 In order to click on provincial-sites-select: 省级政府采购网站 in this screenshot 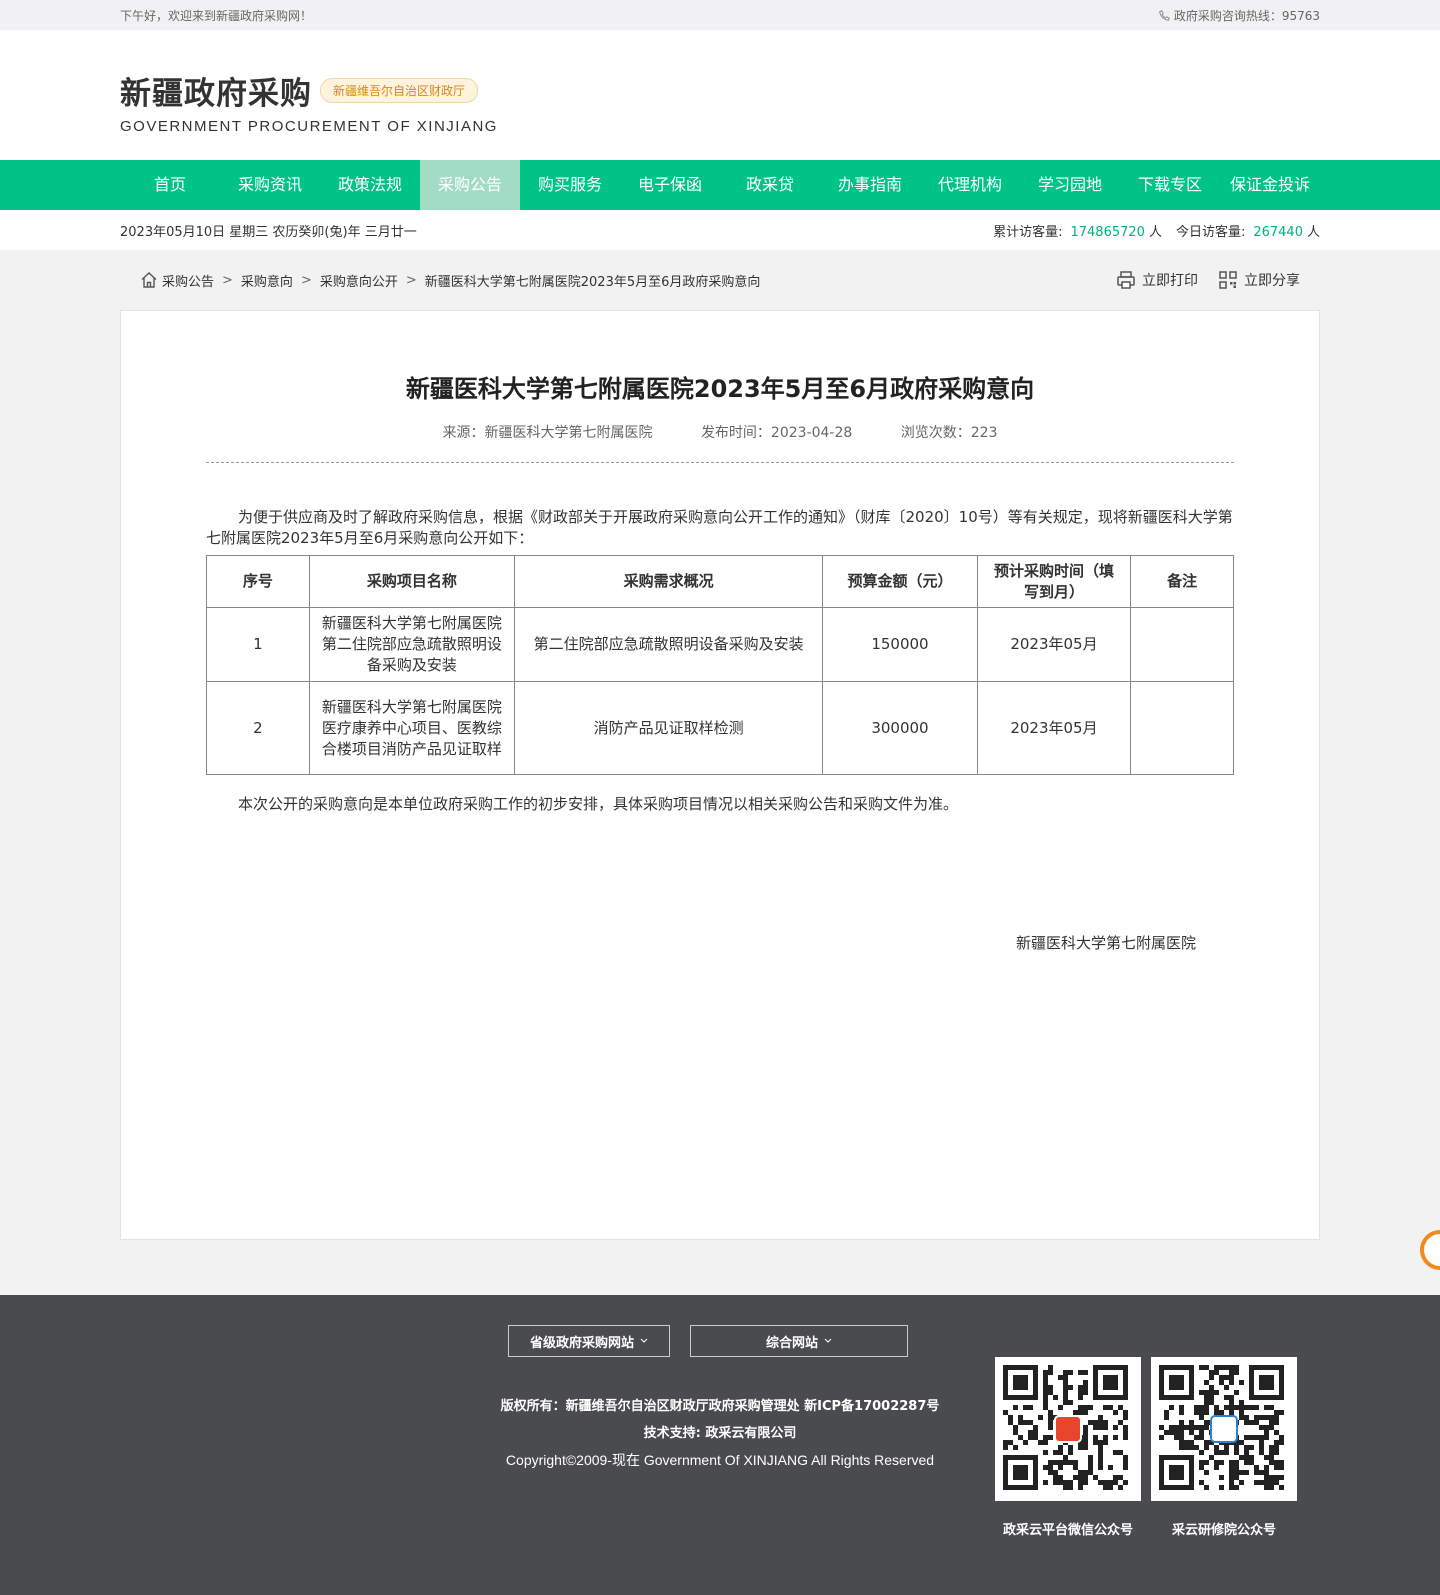, I will do `click(589, 1341)`.